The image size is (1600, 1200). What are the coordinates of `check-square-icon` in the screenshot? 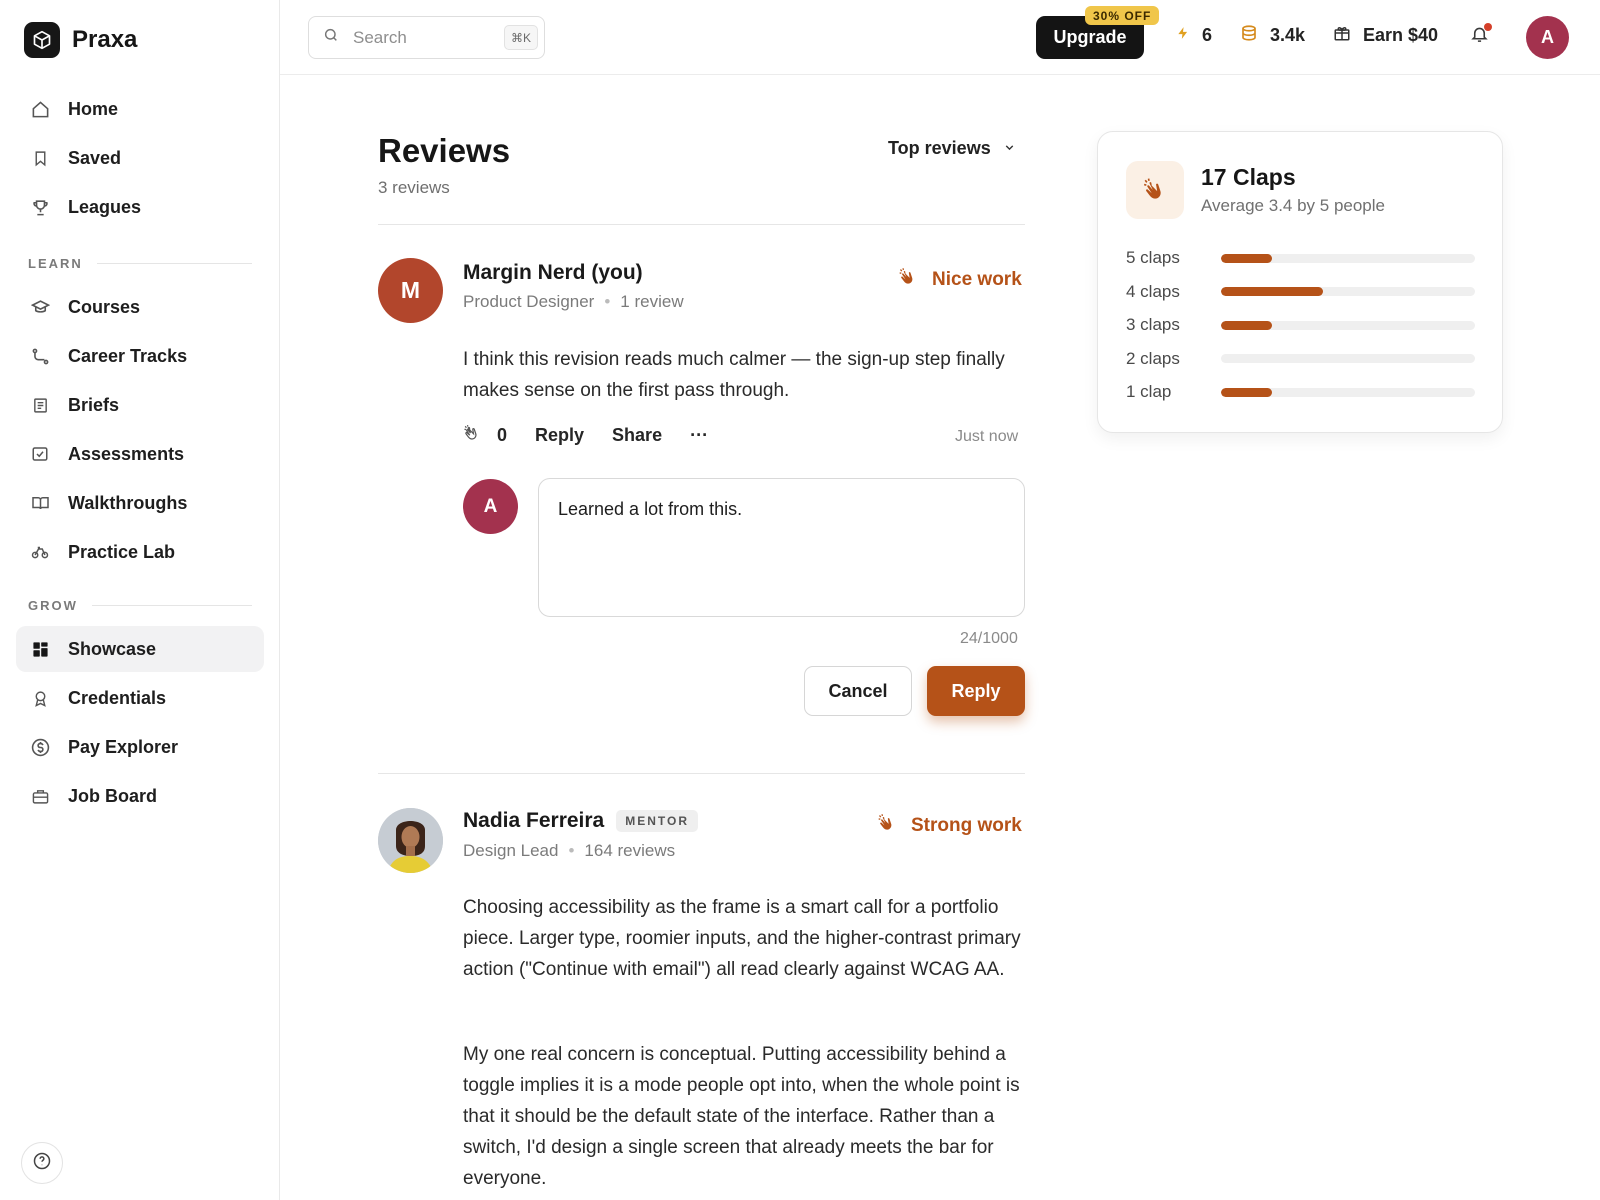 It's located at (40, 454).